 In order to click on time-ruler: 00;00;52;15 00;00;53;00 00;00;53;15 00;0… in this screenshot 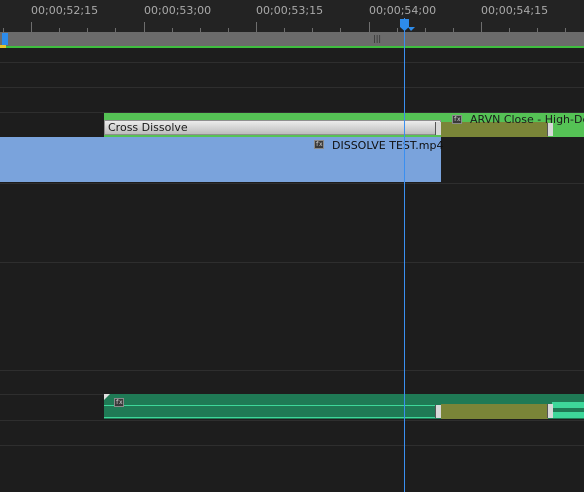, I will do `click(292, 16)`.